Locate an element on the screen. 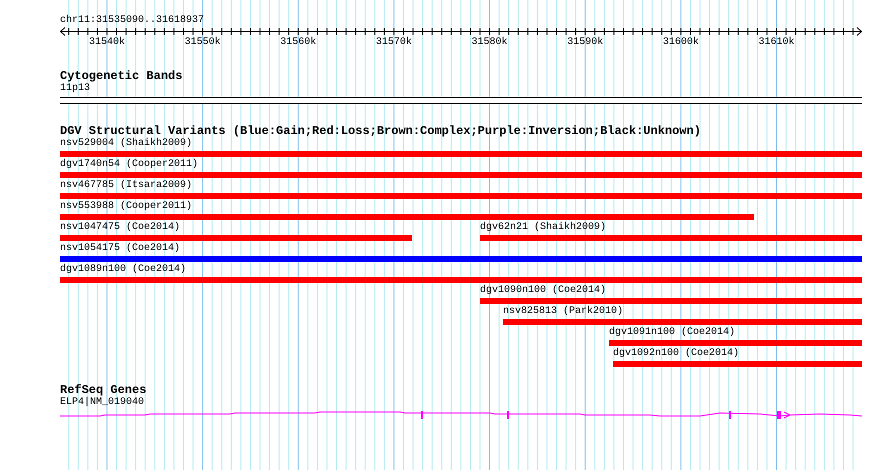 The height and width of the screenshot is (470, 890). track-title: RefSeq Genes is located at coordinates (103, 390).